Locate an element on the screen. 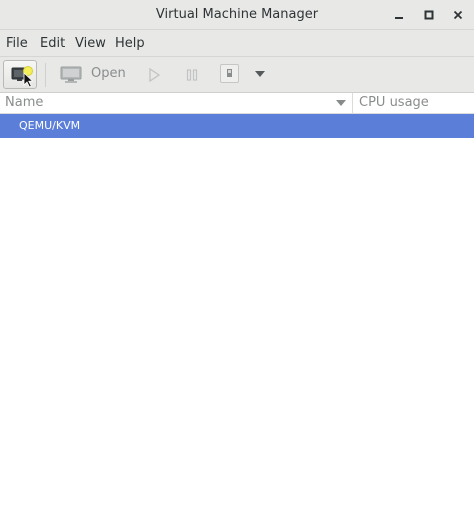 This screenshot has width=474, height=505. column-cpu-usage-header: CPU usage is located at coordinates (394, 102).